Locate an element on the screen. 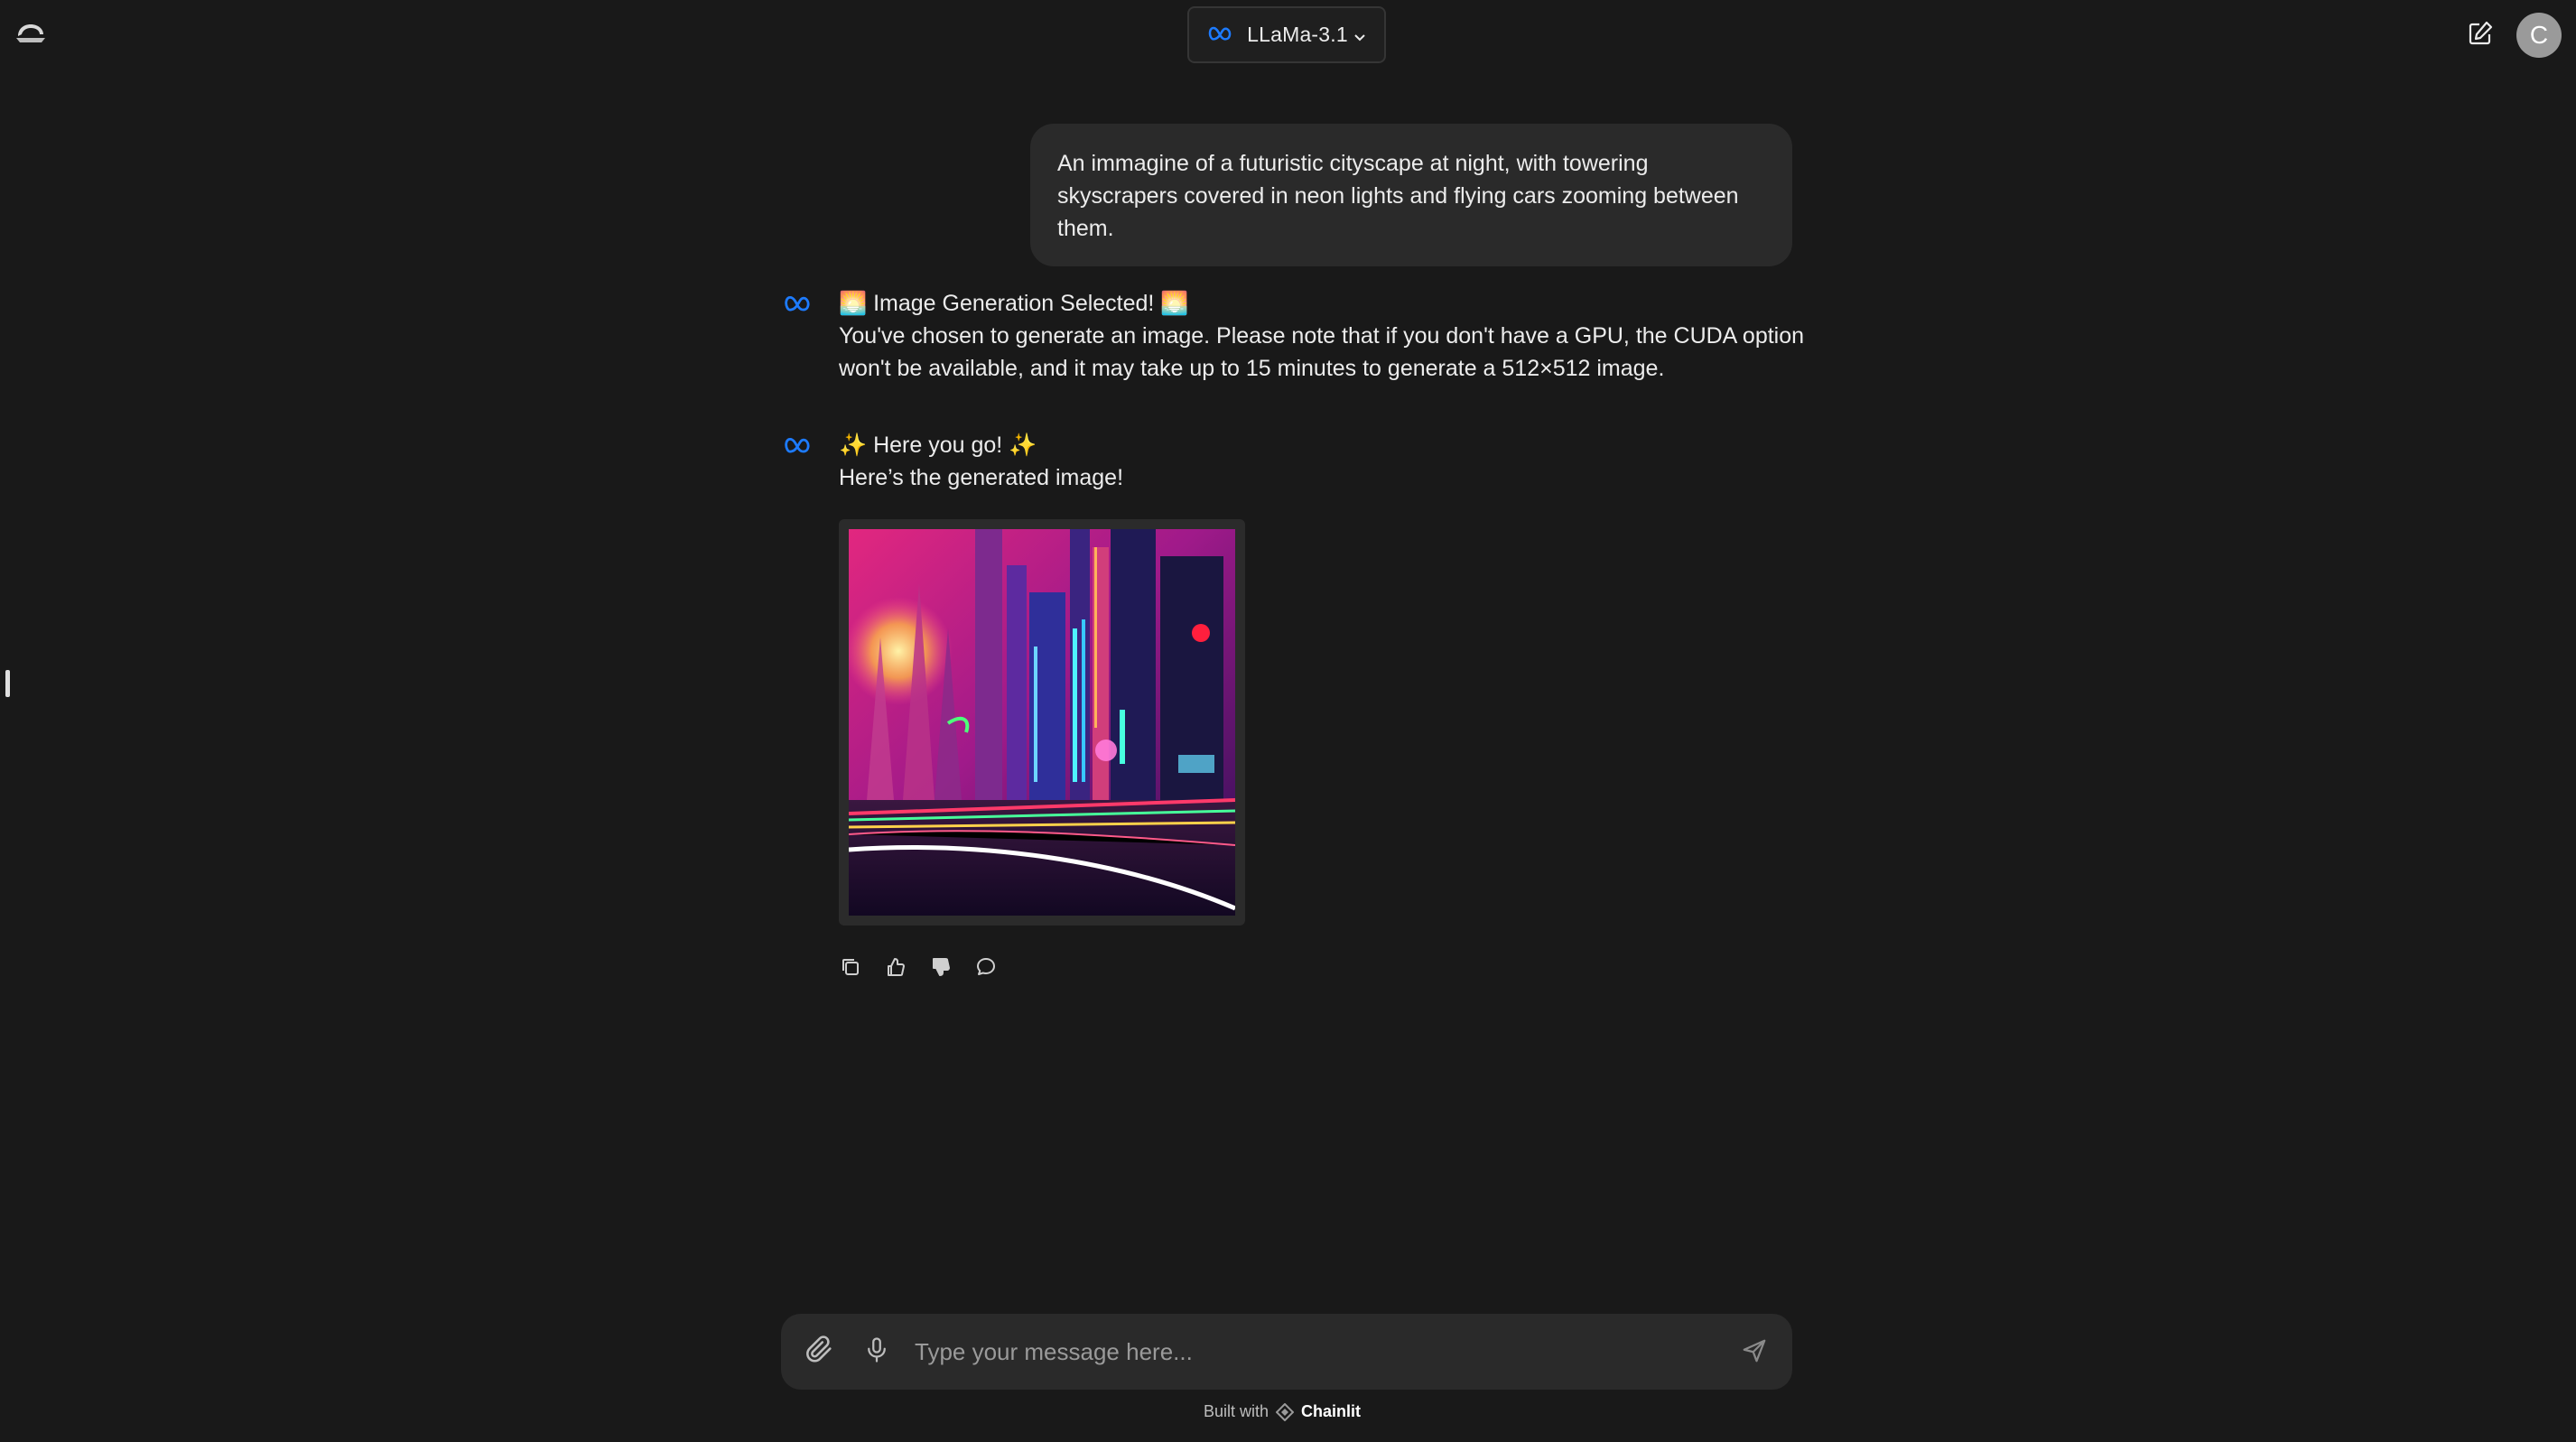 Image resolution: width=2576 pixels, height=1442 pixels. message-input is located at coordinates (1310, 1351).